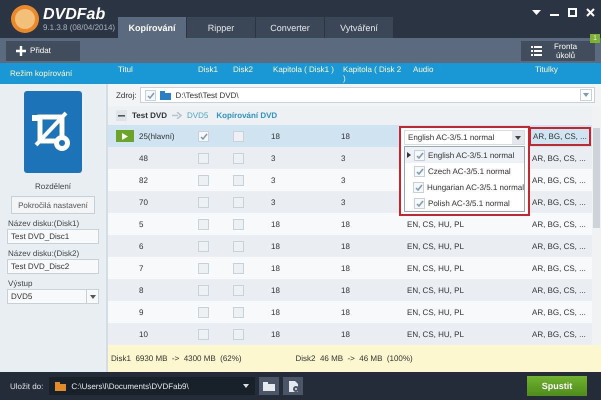 This screenshot has height=400, width=601. What do you see at coordinates (367, 95) in the screenshot?
I see `source-field: D:\Test\Test DVD\` at bounding box center [367, 95].